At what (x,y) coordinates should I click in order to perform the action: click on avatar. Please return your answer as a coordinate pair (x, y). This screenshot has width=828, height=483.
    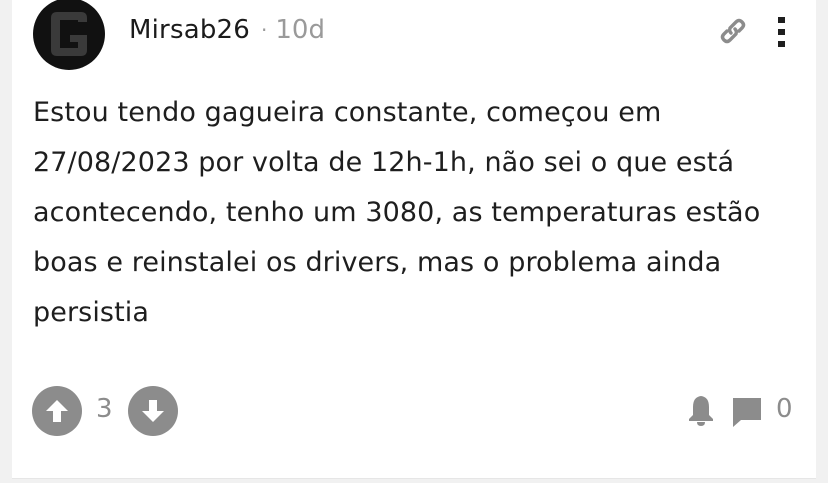
    Looking at the image, I should click on (69, 35).